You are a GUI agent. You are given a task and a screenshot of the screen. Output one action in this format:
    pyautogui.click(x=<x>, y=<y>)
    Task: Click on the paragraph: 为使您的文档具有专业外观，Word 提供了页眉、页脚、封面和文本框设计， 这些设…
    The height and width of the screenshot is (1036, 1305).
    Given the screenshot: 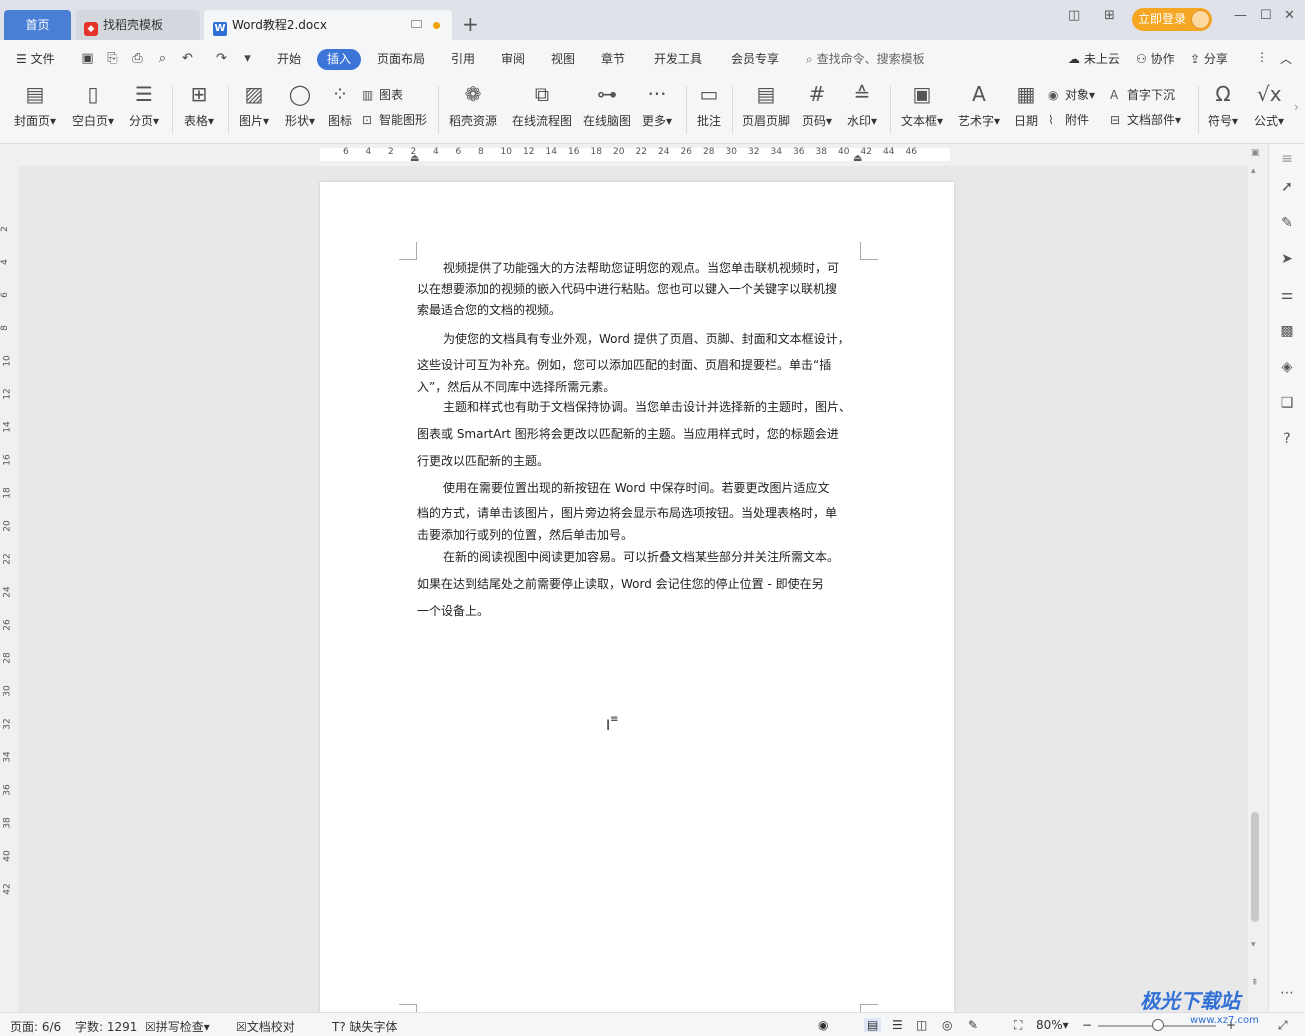 What is the action you would take?
    pyautogui.click(x=639, y=361)
    